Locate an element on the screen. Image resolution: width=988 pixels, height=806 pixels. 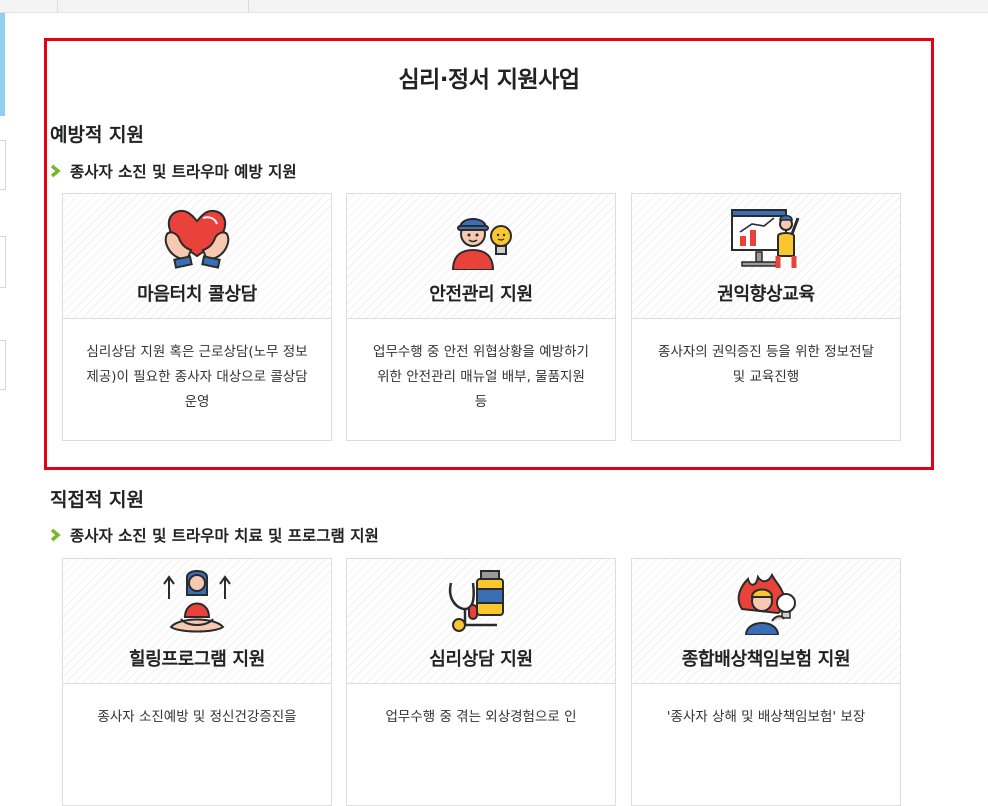
left-nav-active-indicator is located at coordinates (2, 64).